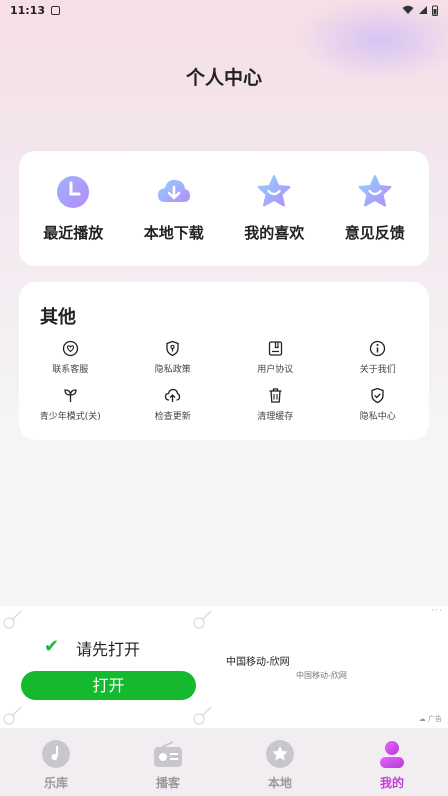  I want to click on notification-icon, so click(56, 10).